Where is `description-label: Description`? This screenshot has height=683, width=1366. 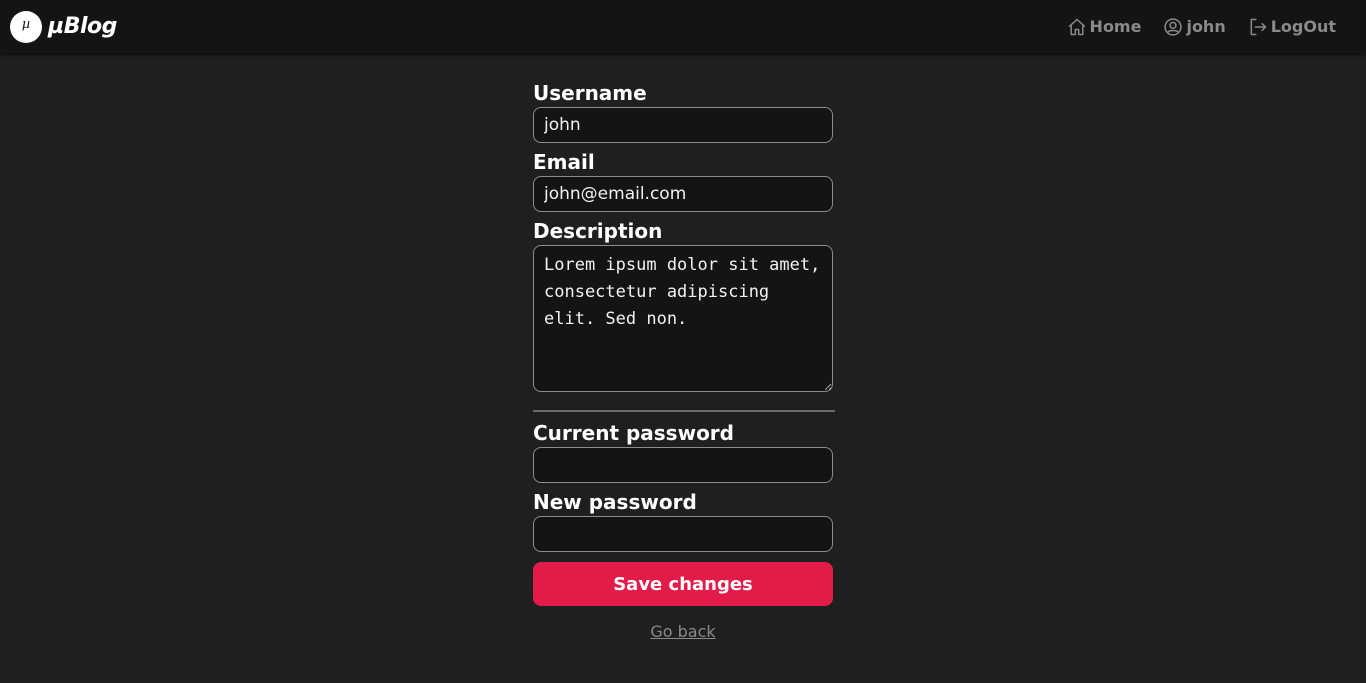 description-label: Description is located at coordinates (598, 231).